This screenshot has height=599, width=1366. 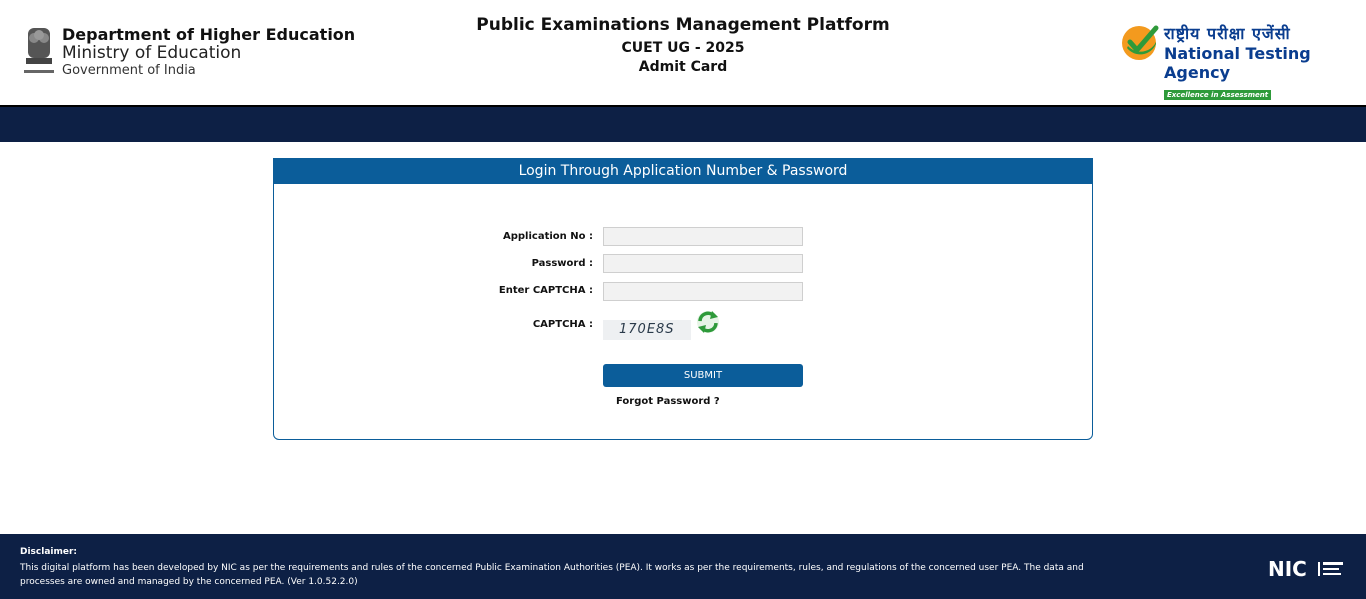 What do you see at coordinates (1237, 63) in the screenshot?
I see `nta-english-name: National Testing Agency` at bounding box center [1237, 63].